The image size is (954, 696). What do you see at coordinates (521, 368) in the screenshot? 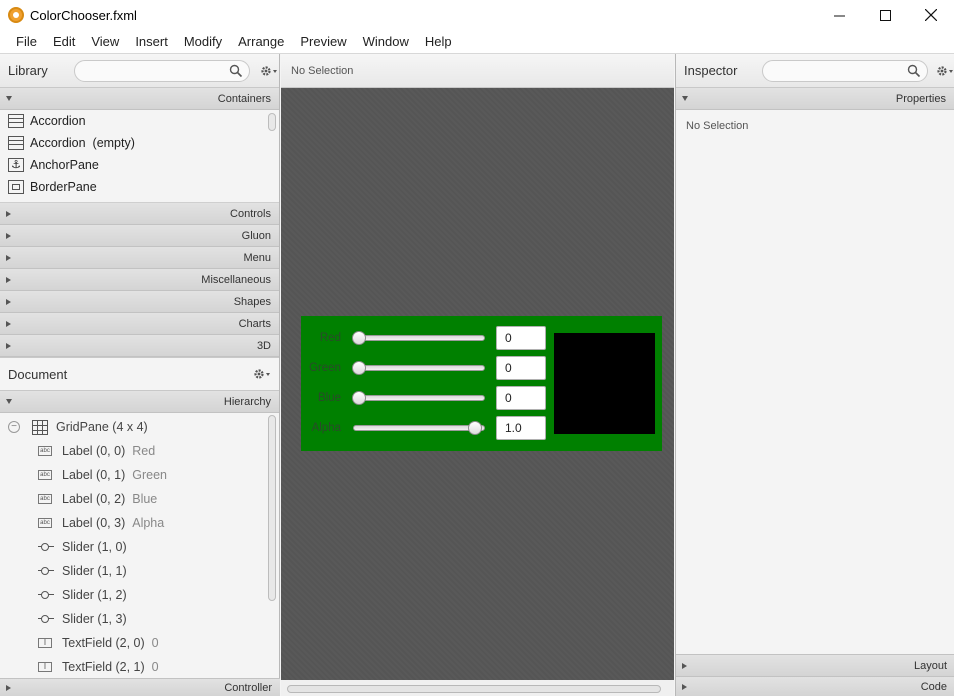
I see `green-field: 0` at bounding box center [521, 368].